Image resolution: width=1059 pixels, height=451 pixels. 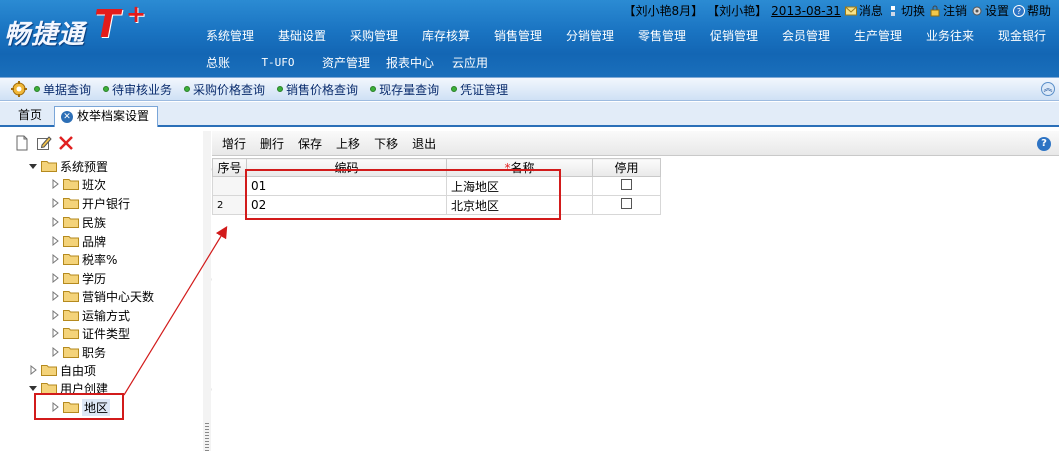 I want to click on messages-link: 消息, so click(x=863, y=10).